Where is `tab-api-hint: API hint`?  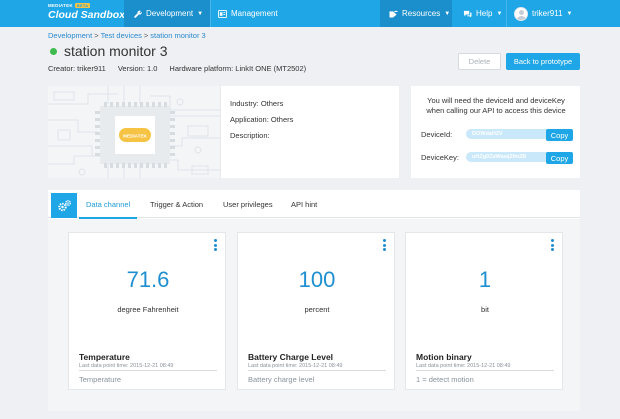
tab-api-hint: API hint is located at coordinates (304, 204).